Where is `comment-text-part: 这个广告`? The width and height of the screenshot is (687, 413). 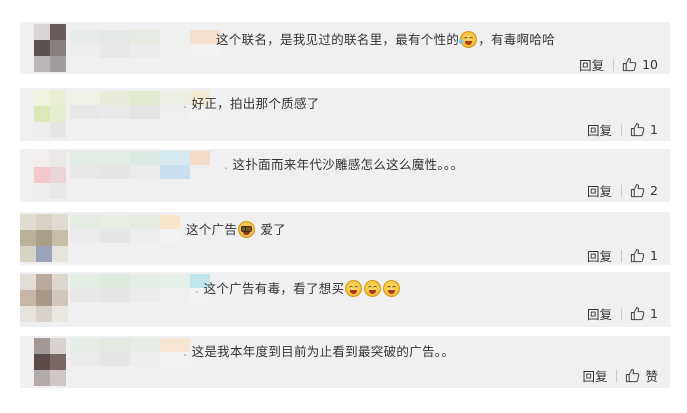
comment-text-part: 这个广告 is located at coordinates (212, 229).